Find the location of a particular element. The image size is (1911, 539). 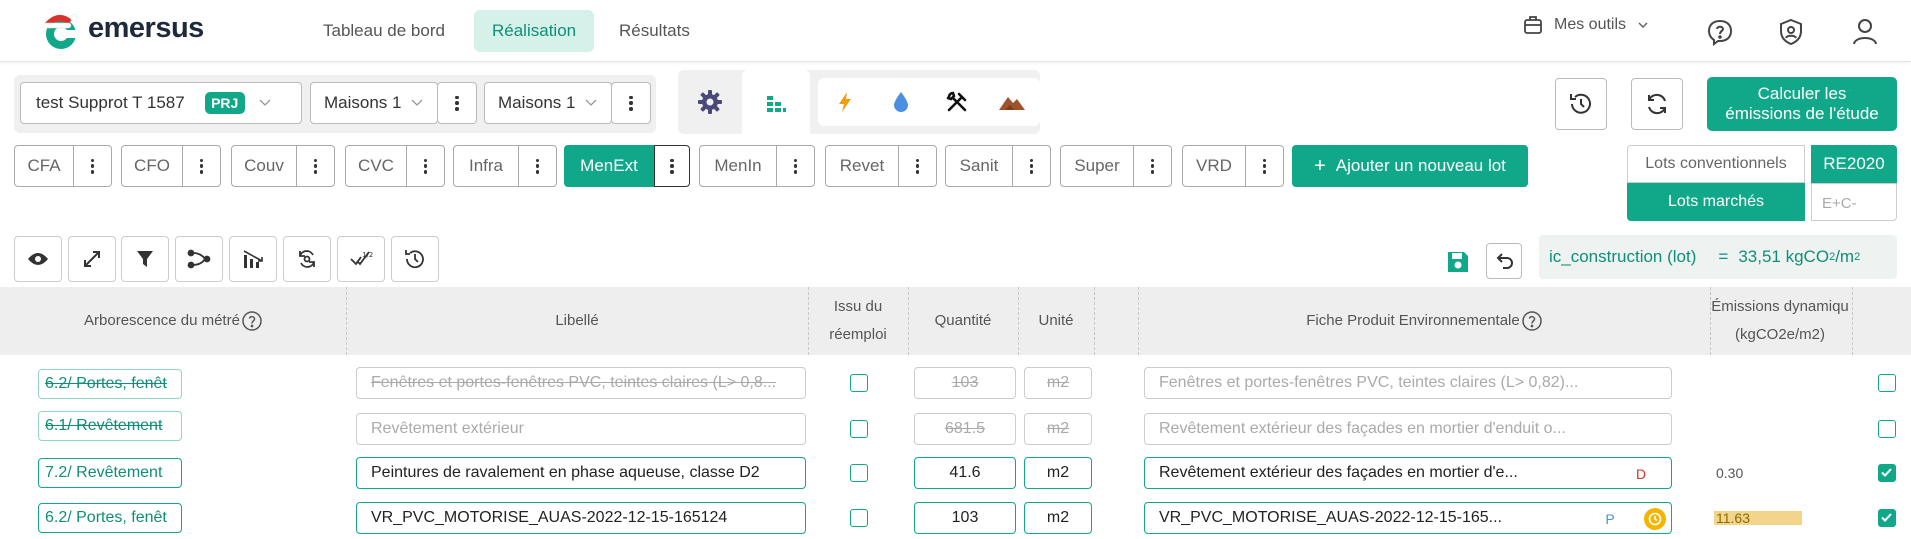

lots-marches-toggle: Lots marchés is located at coordinates (1716, 202).